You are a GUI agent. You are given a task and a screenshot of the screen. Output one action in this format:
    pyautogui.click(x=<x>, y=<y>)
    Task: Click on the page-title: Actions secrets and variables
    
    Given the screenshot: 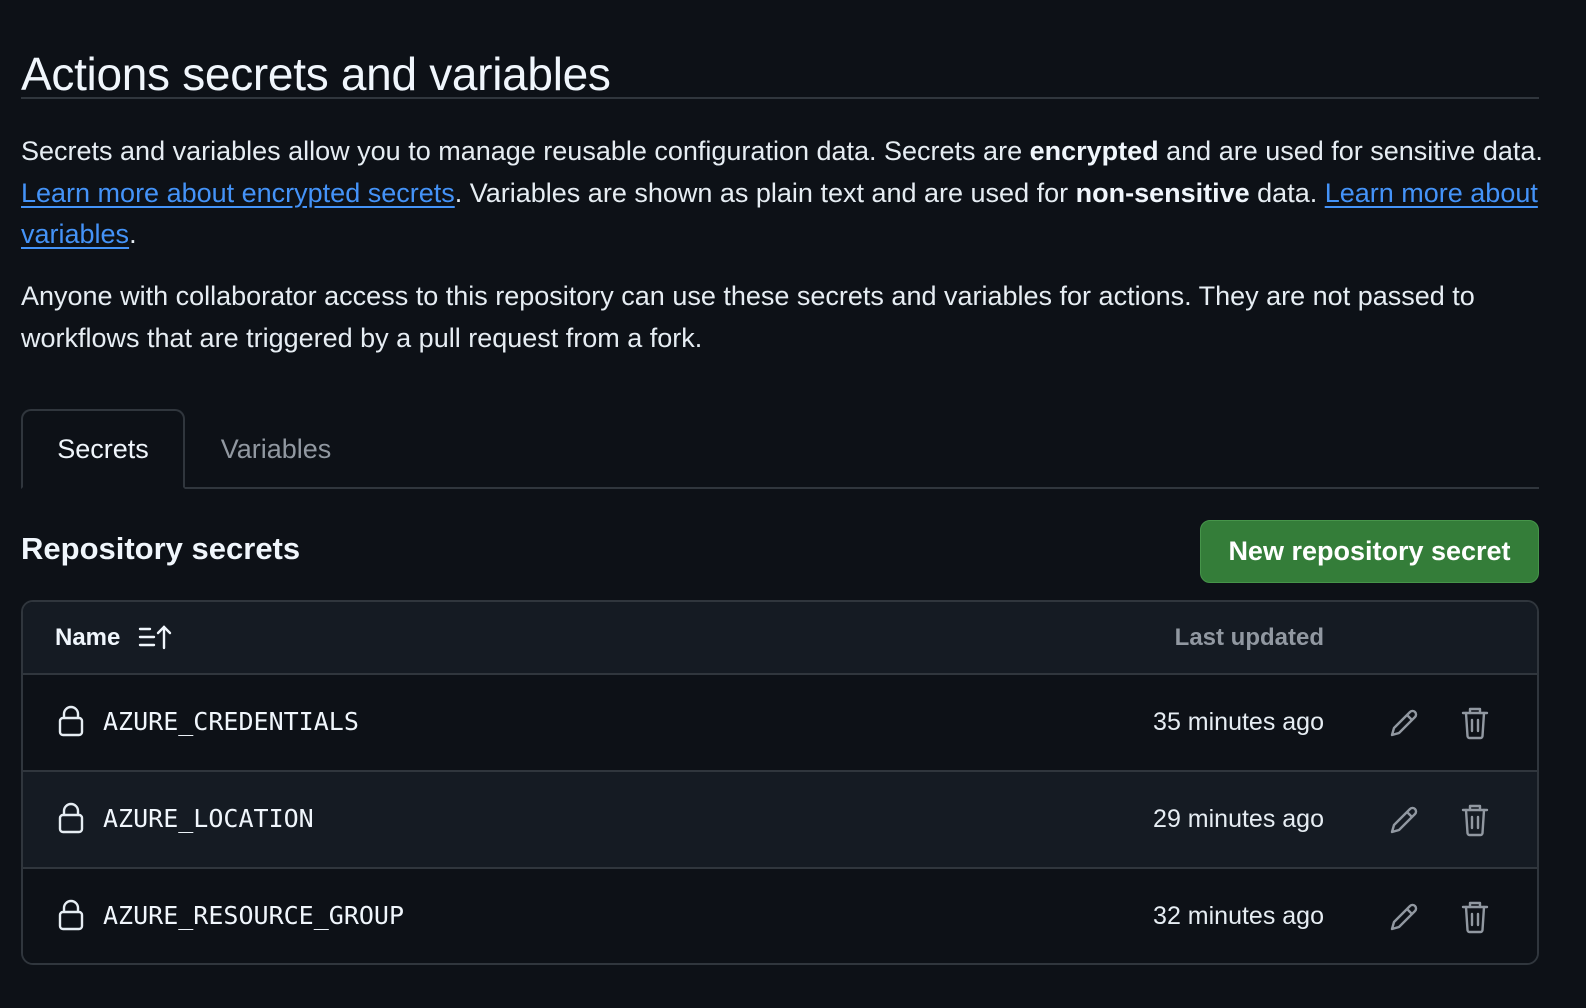 What is the action you would take?
    pyautogui.click(x=316, y=73)
    